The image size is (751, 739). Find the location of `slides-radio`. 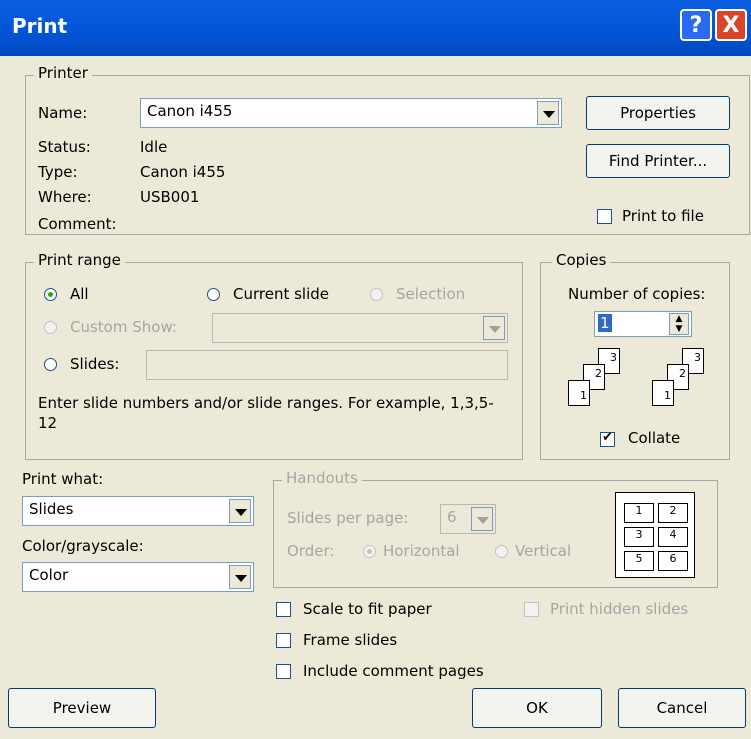

slides-radio is located at coordinates (50, 364).